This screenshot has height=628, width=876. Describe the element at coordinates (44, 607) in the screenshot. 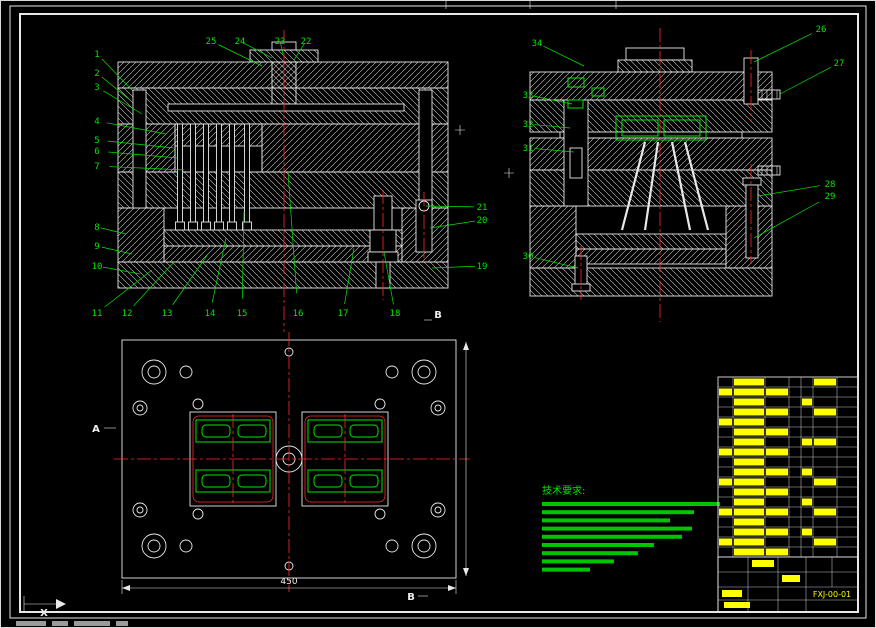

I see `ucs-icon: X` at that location.